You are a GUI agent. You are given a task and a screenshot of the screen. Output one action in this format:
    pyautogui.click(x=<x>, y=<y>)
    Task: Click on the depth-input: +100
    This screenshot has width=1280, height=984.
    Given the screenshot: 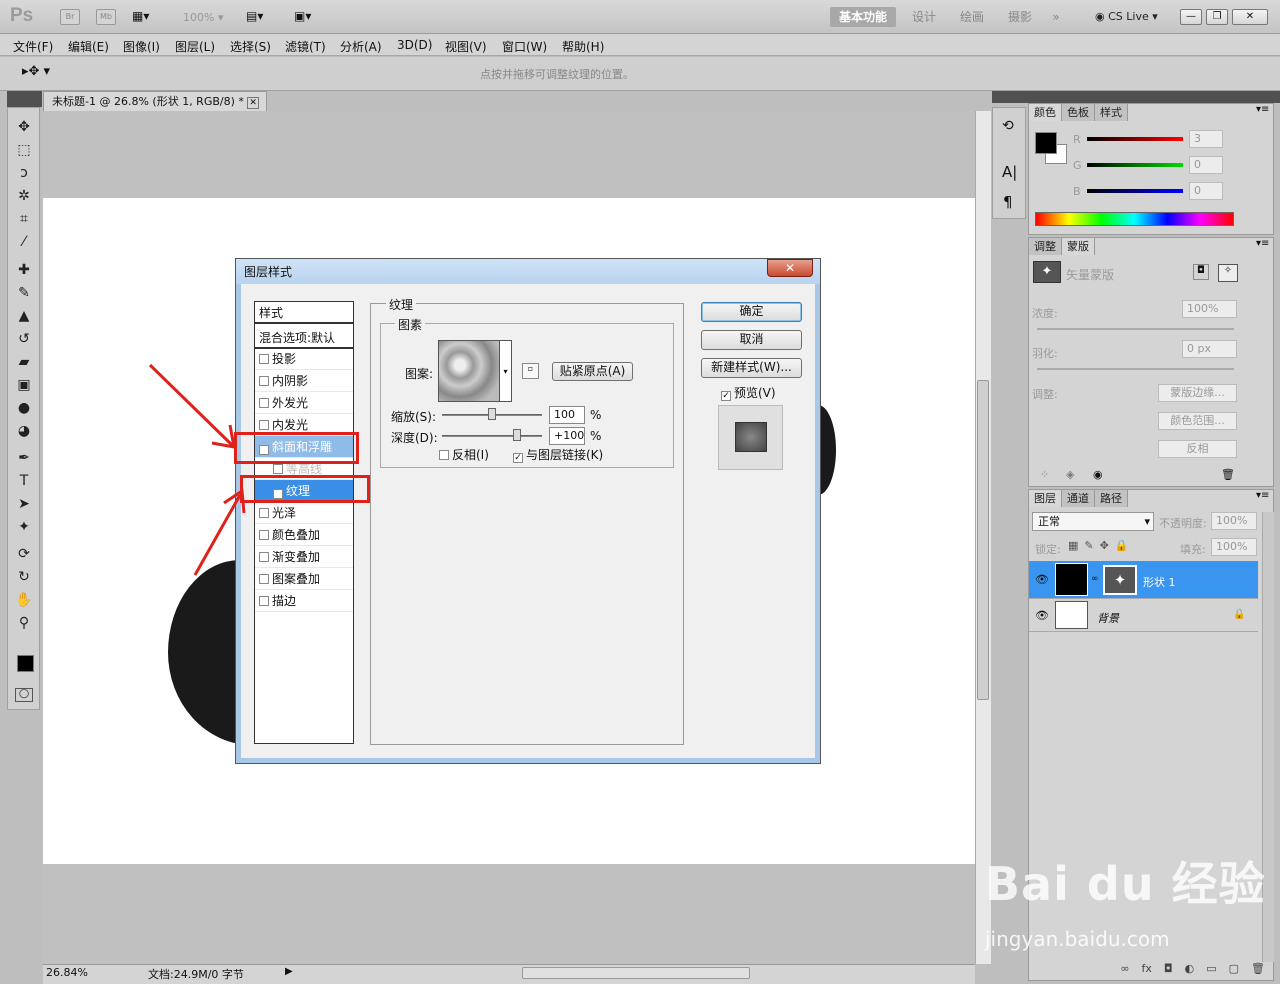 What is the action you would take?
    pyautogui.click(x=567, y=436)
    